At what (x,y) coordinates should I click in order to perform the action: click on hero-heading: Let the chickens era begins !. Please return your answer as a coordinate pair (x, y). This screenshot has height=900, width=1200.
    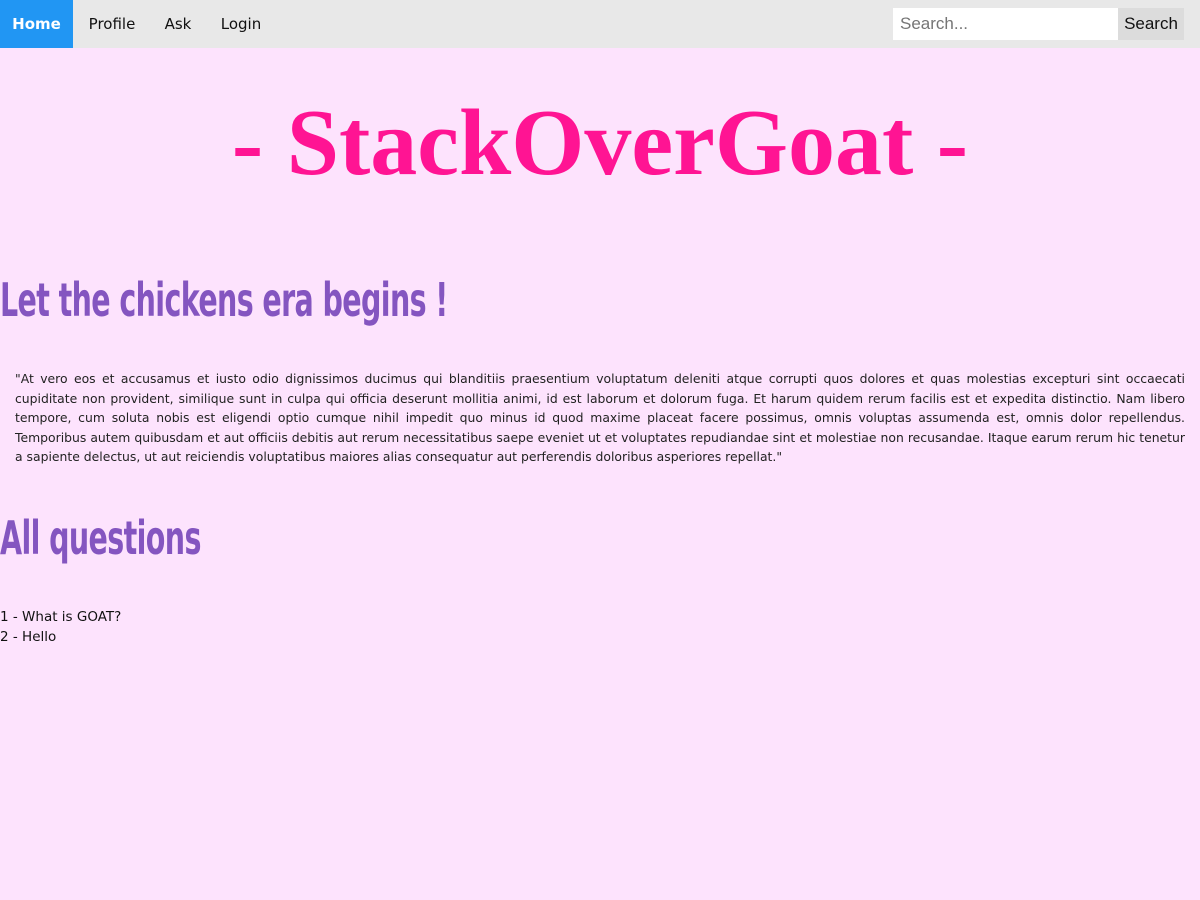
    Looking at the image, I should click on (224, 300).